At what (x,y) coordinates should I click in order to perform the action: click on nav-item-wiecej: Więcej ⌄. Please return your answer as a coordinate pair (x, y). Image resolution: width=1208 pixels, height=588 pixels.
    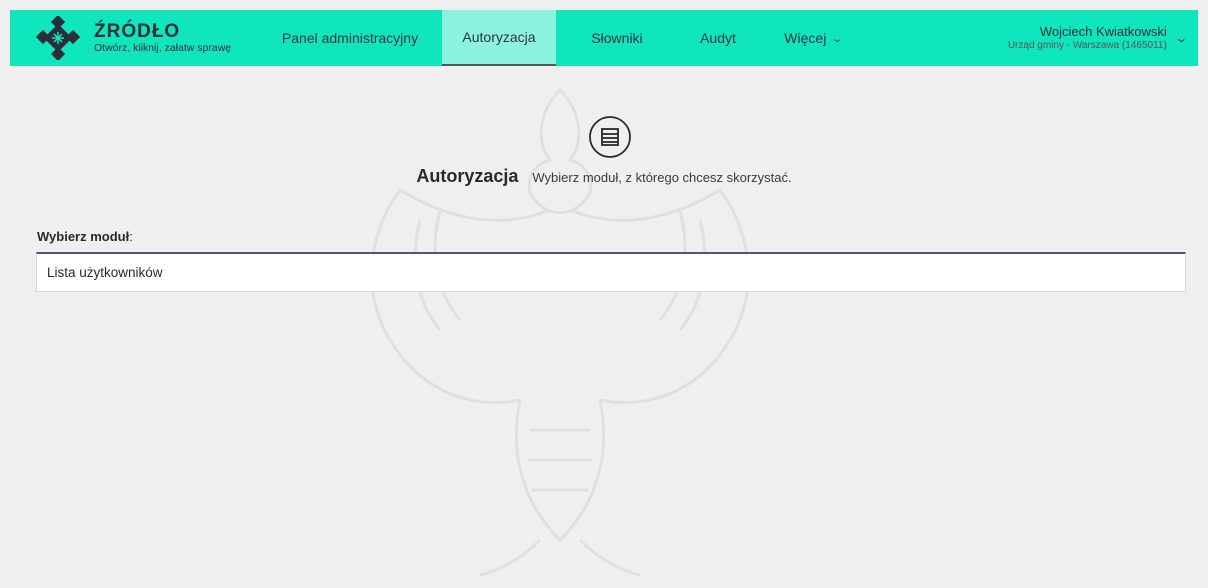
    Looking at the image, I should click on (813, 38).